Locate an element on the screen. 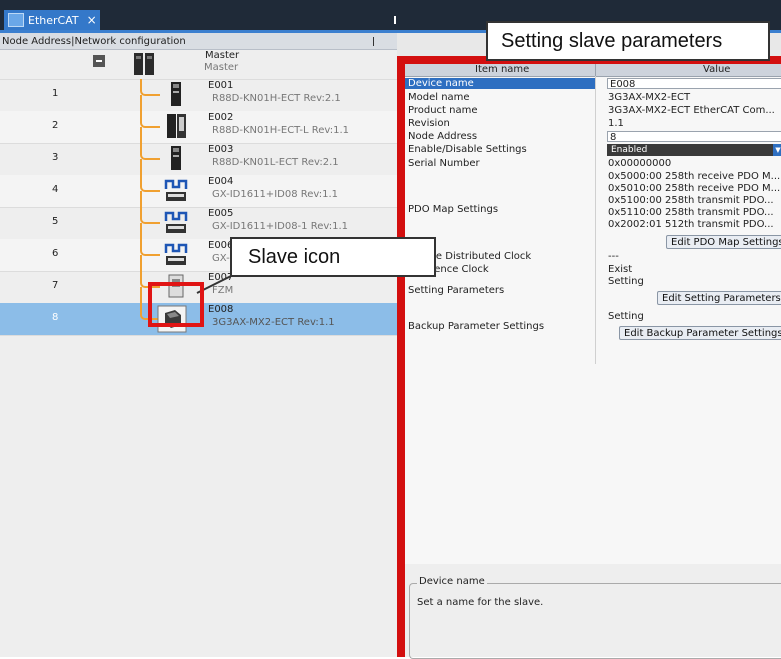  tab-ethercat: EtherCAT × is located at coordinates (52, 20).